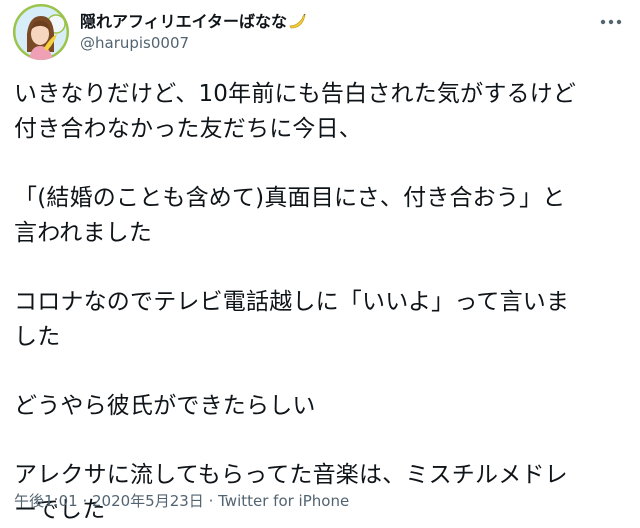  Describe the element at coordinates (37, 337) in the screenshot. I see `tweet-line: した` at that location.